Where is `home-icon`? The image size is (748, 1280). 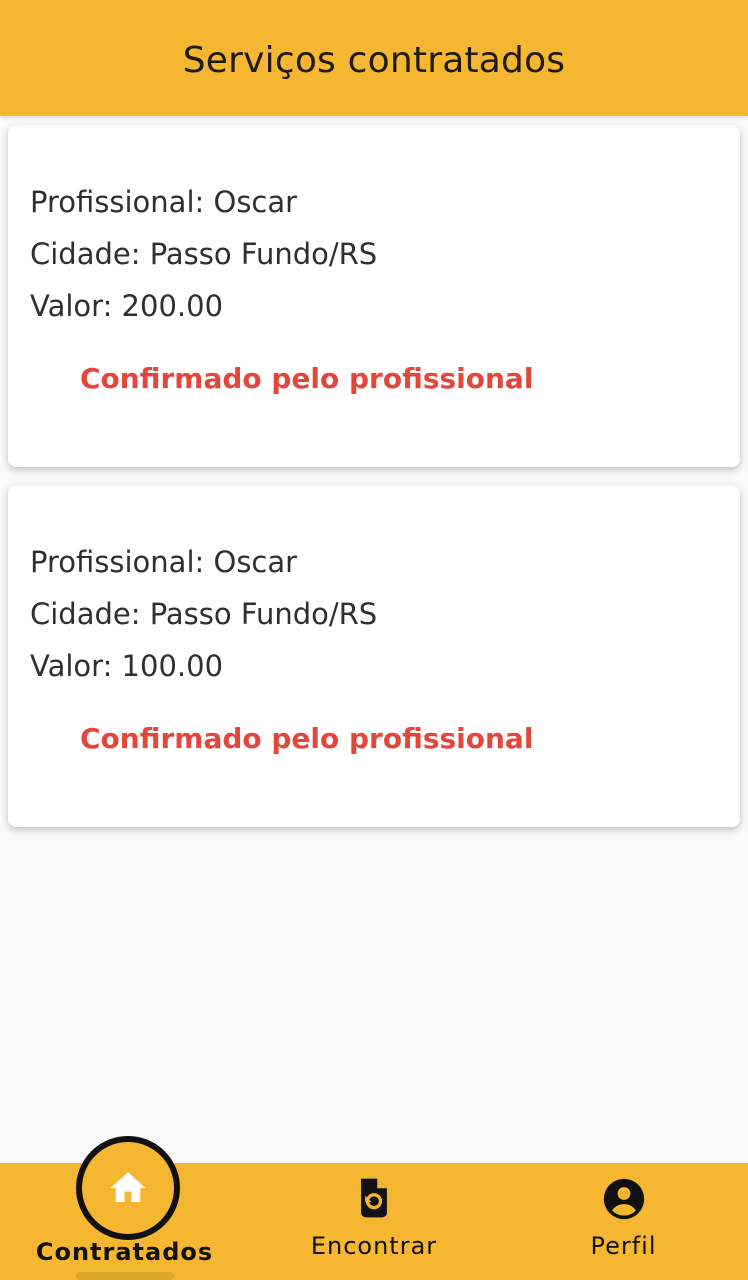
home-icon is located at coordinates (128, 1188).